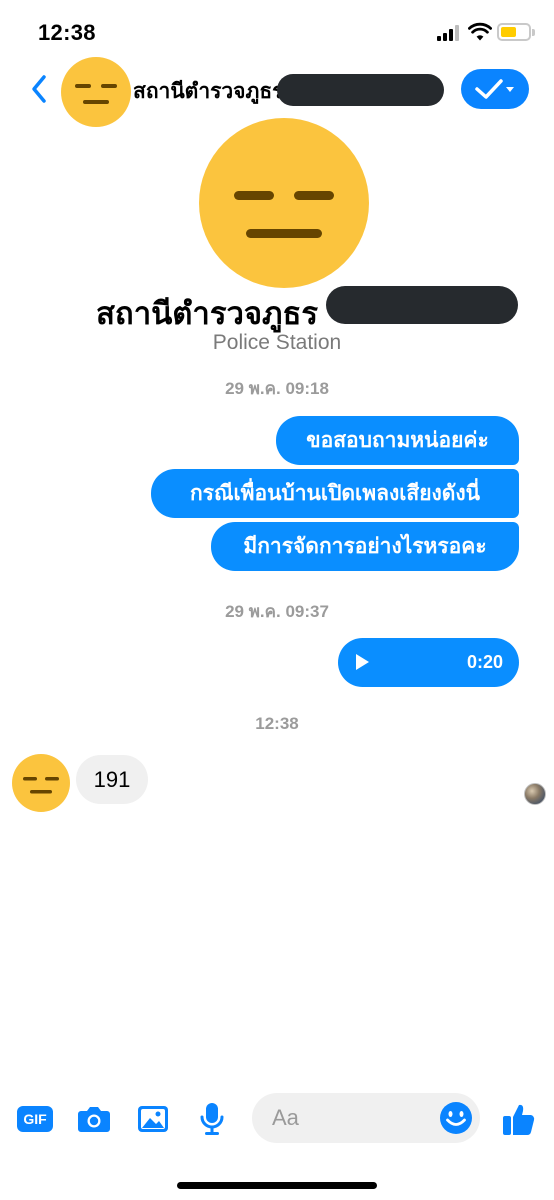 This screenshot has height=1200, width=554. I want to click on camera-button, so click(94, 1119).